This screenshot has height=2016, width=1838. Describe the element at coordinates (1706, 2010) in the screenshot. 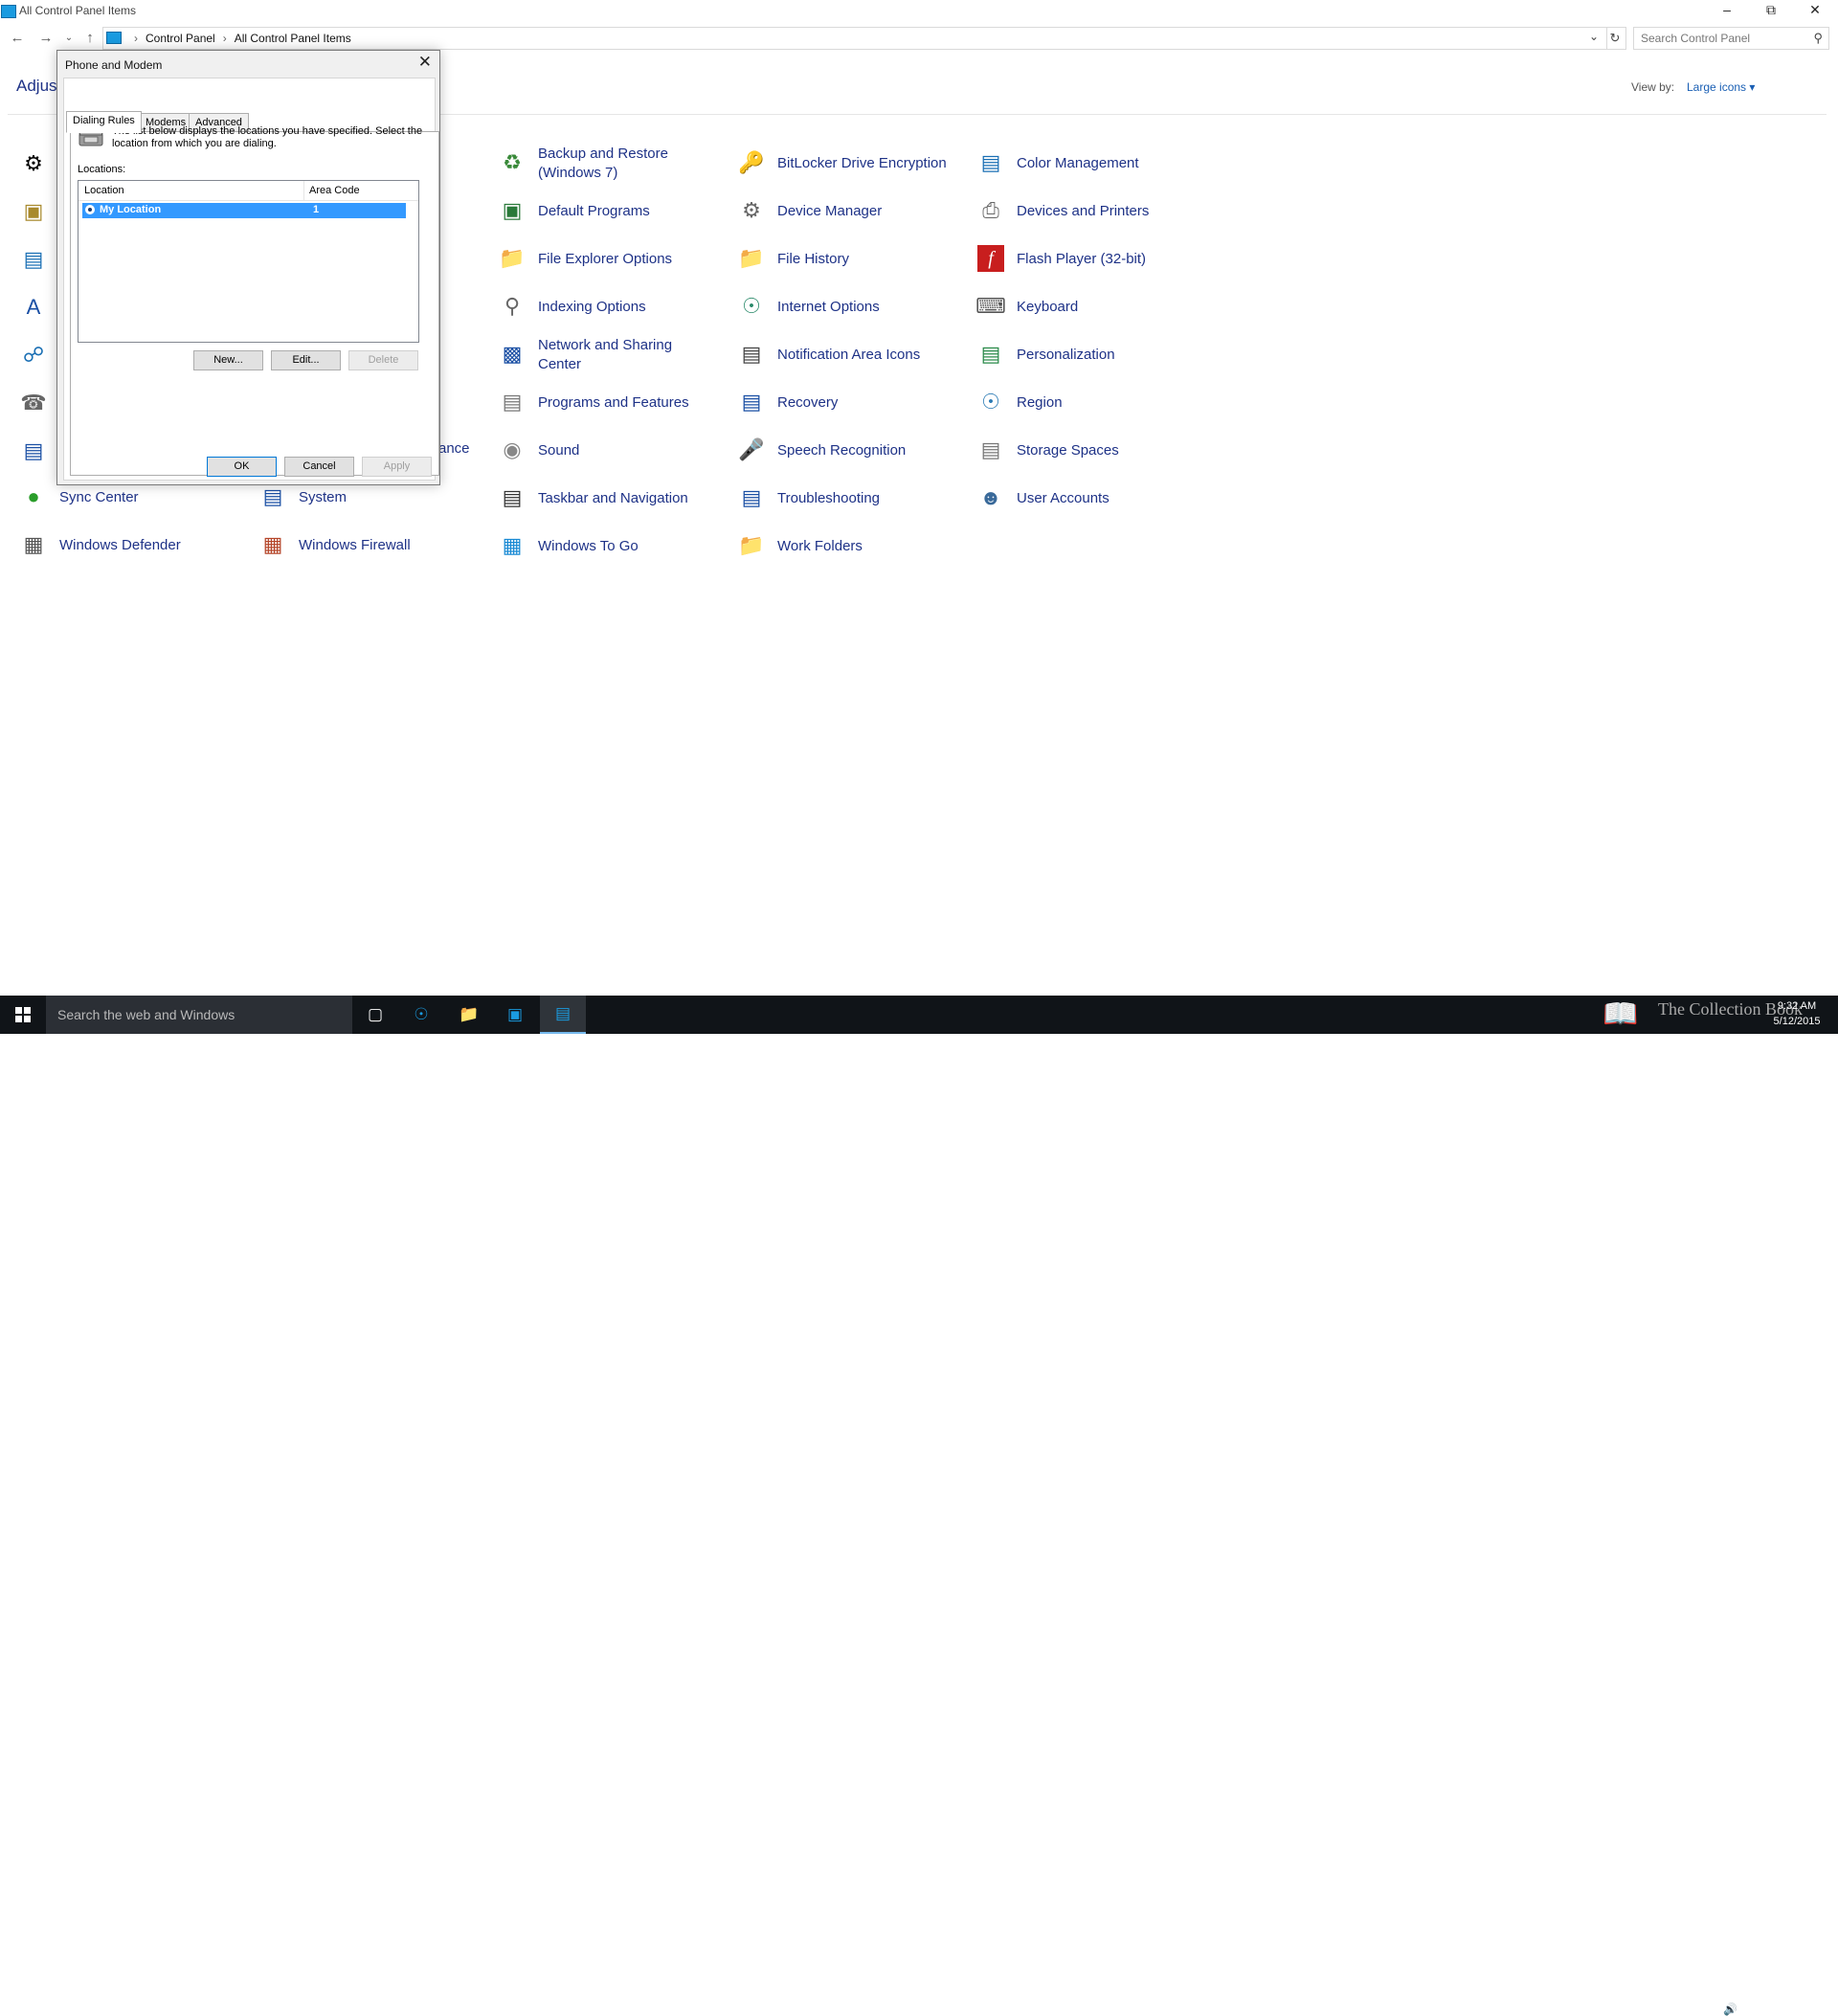

I see `network-tray-icon: ▤` at that location.